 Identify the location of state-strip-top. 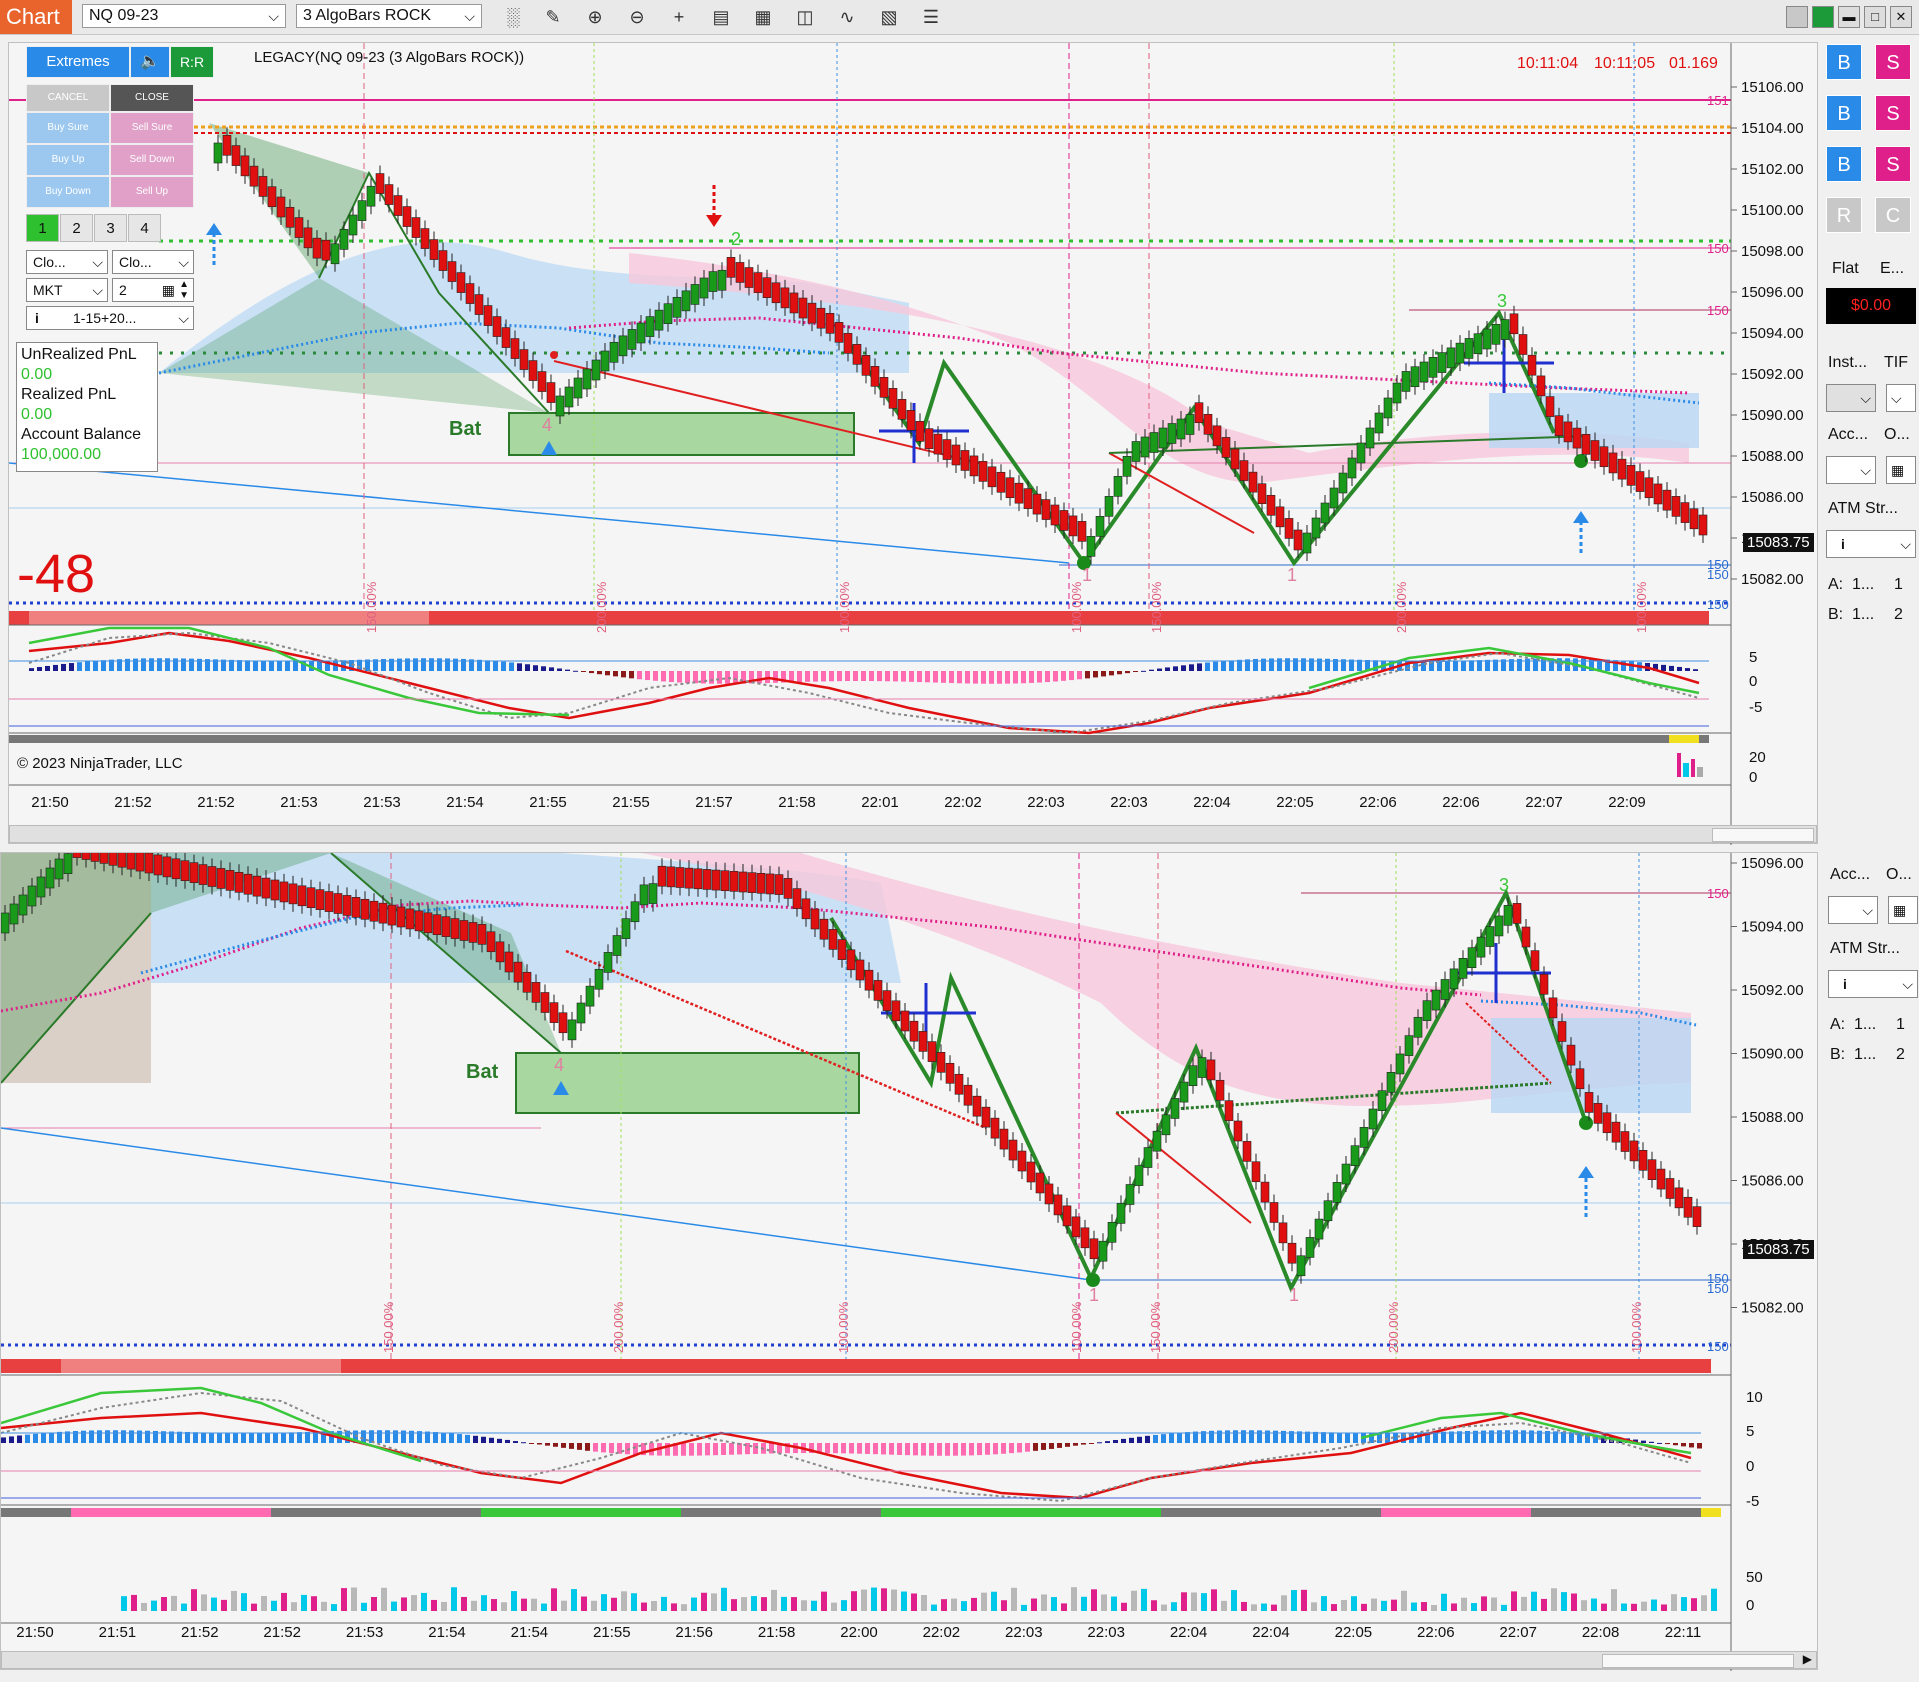
(859, 739).